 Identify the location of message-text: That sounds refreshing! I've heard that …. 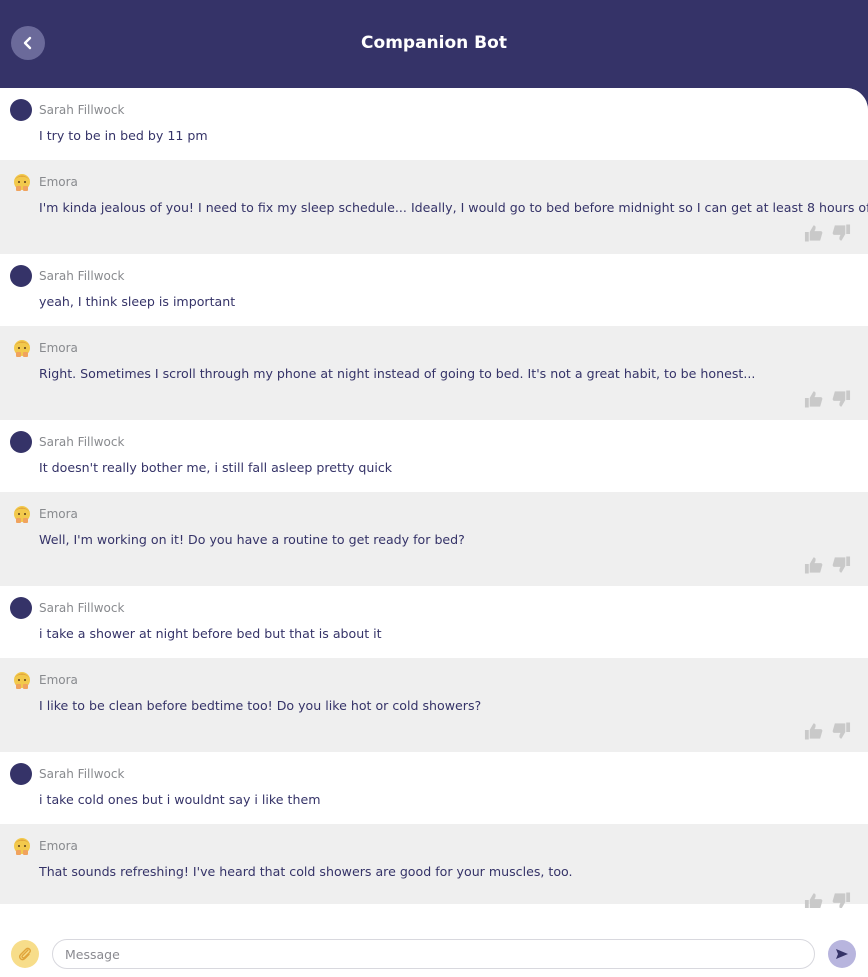
(306, 871).